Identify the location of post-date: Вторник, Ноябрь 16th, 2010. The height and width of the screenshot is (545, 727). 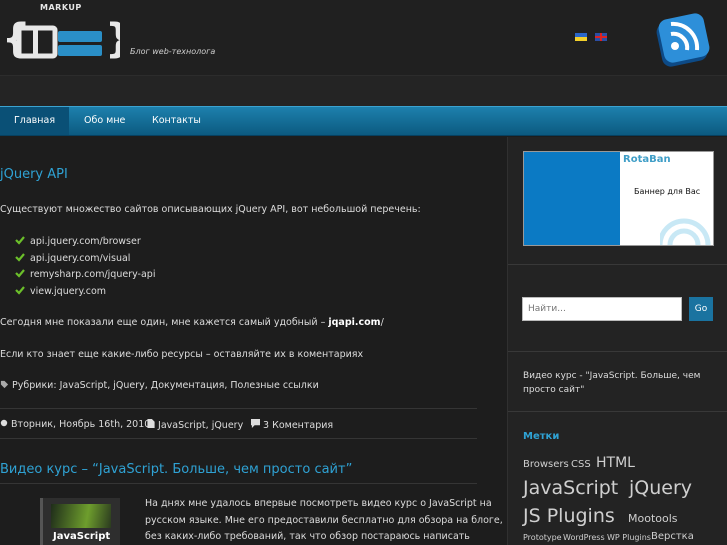
(75, 424).